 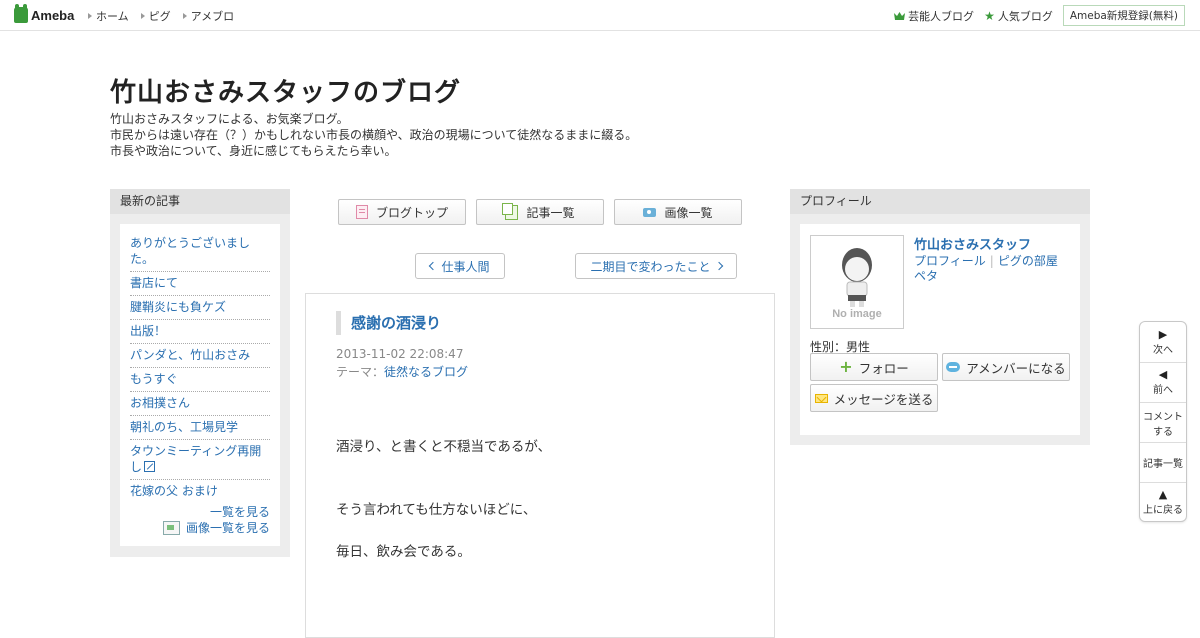 What do you see at coordinates (229, 119) in the screenshot?
I see `blog-description-line: 竹山おさみスタッフによる、お気楽ブログ。` at bounding box center [229, 119].